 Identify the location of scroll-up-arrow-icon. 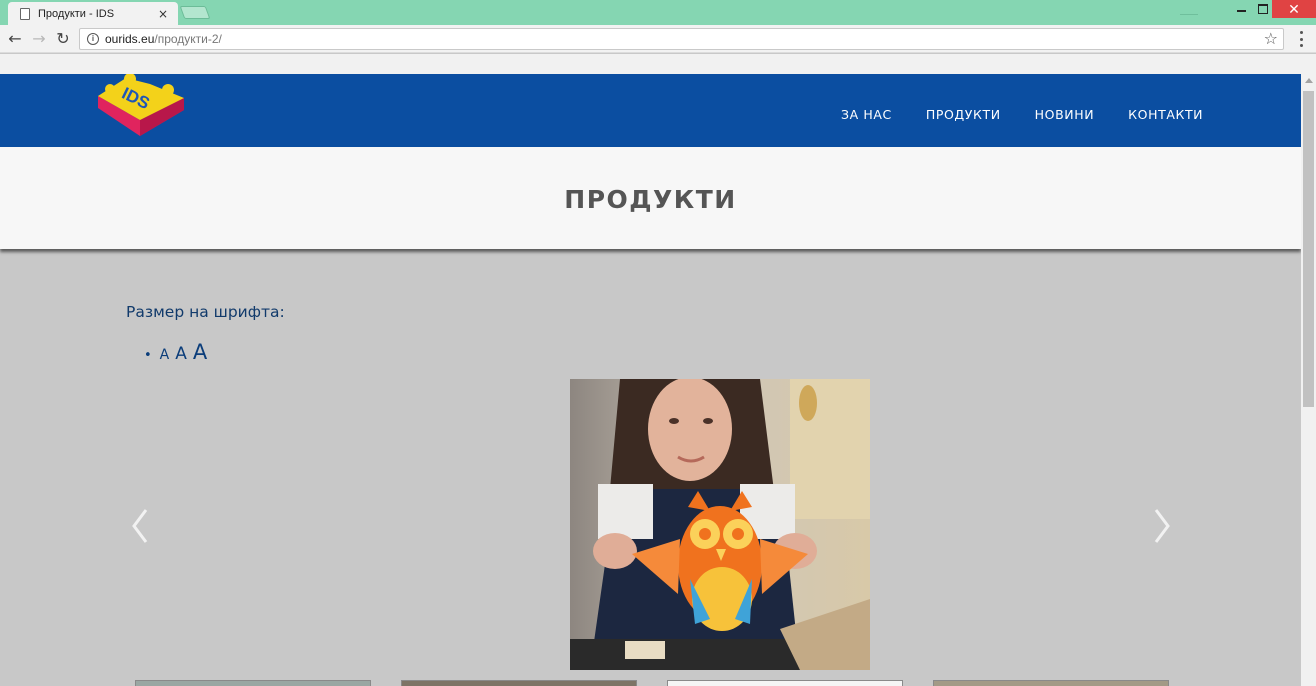
(1309, 80).